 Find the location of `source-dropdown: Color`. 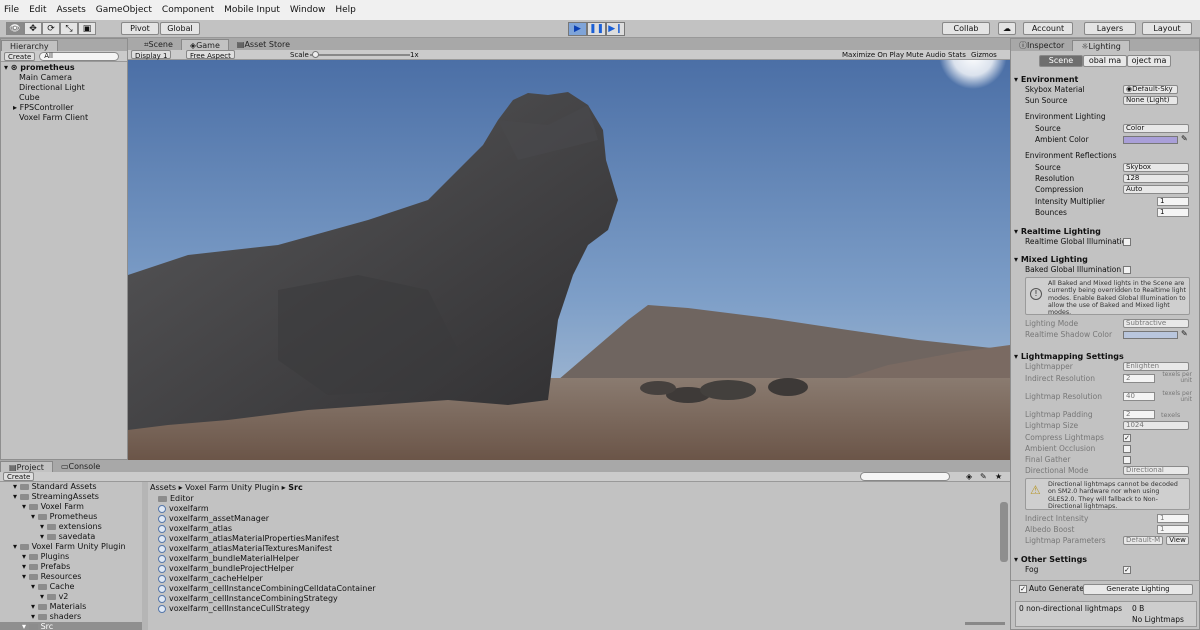

source-dropdown: Color is located at coordinates (1156, 128).